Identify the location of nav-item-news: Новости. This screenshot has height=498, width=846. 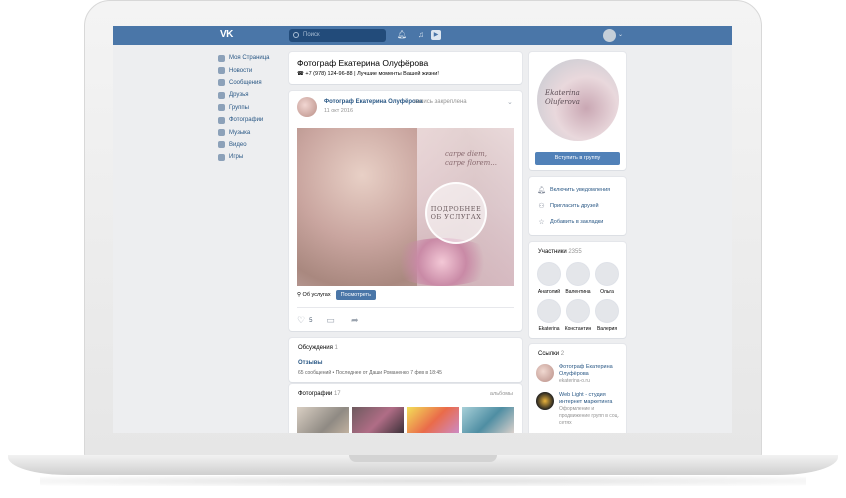
(253, 70).